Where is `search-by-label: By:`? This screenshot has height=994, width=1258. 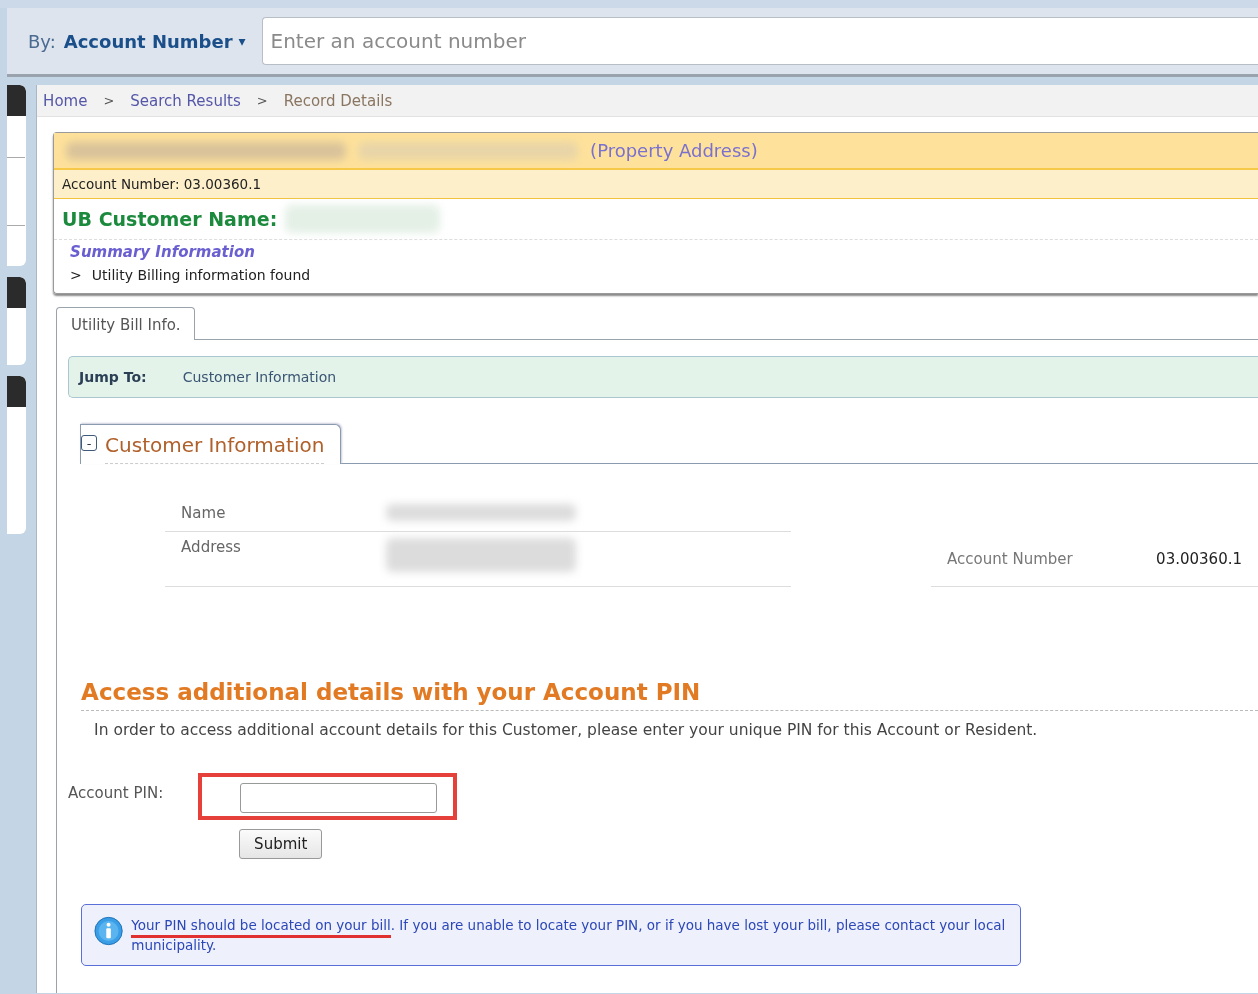 search-by-label: By: is located at coordinates (42, 41).